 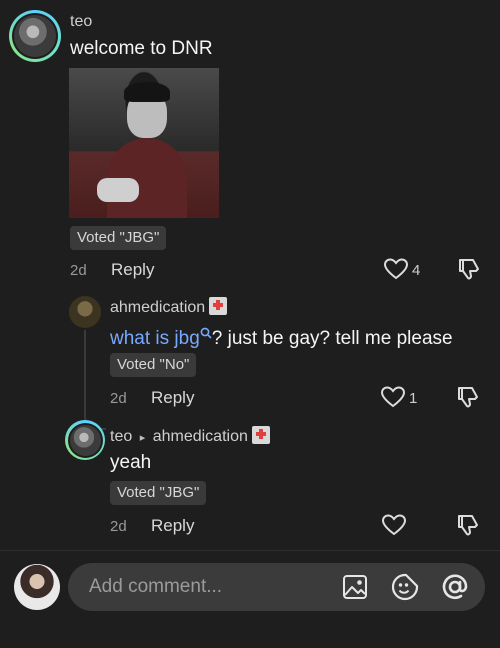 What do you see at coordinates (118, 526) in the screenshot?
I see `reply2-time: 2d` at bounding box center [118, 526].